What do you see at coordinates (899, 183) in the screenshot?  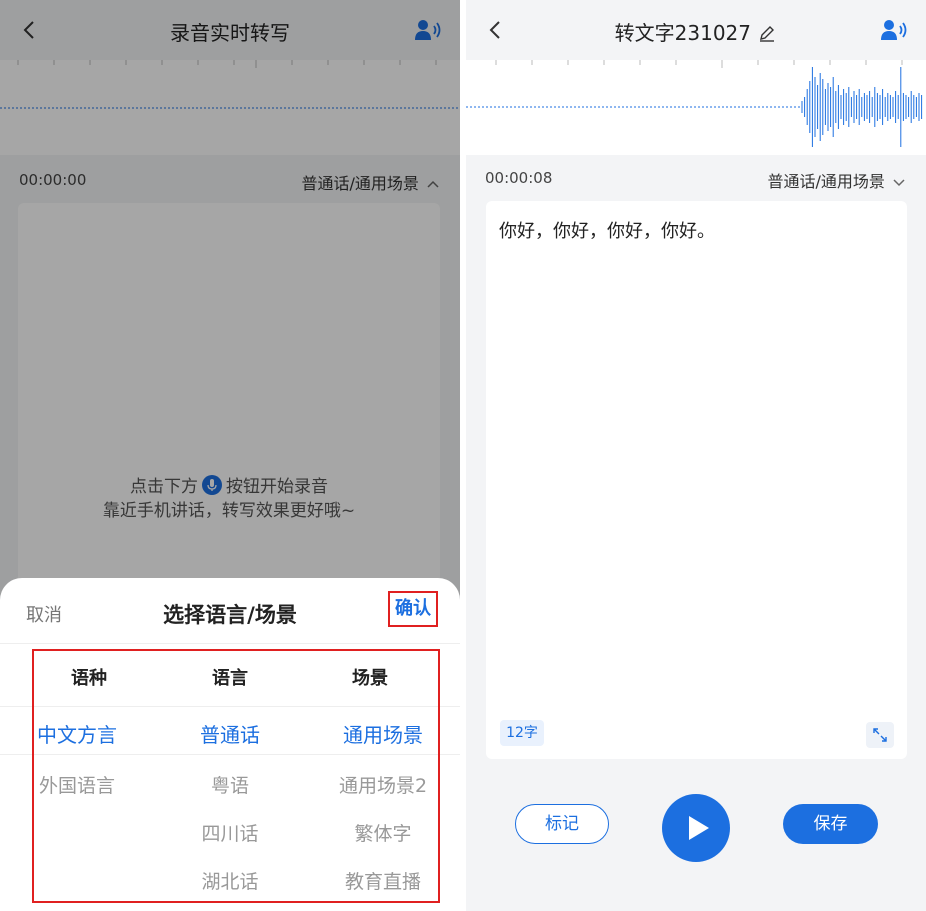 I see `chevron-down-icon` at bounding box center [899, 183].